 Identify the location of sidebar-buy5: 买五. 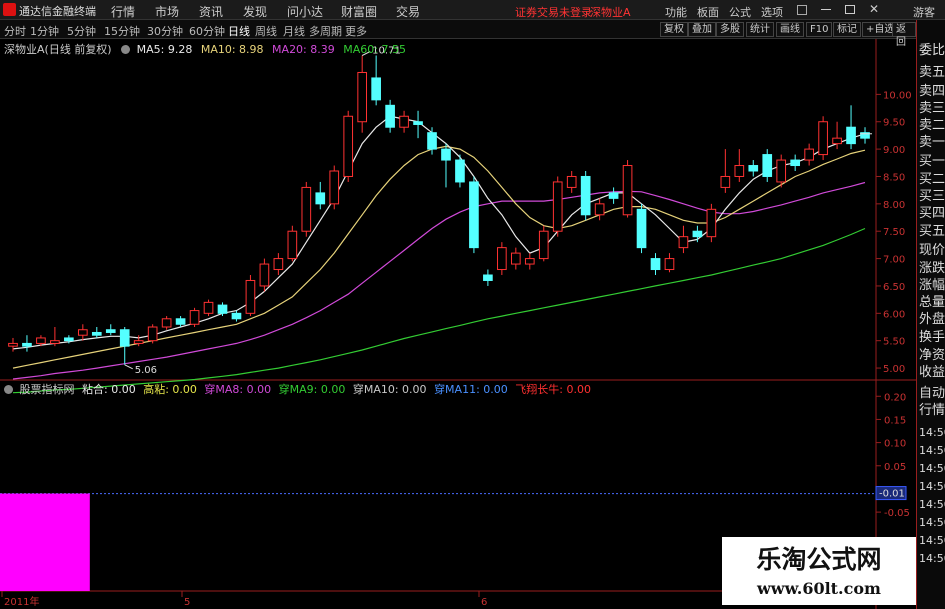
(932, 231).